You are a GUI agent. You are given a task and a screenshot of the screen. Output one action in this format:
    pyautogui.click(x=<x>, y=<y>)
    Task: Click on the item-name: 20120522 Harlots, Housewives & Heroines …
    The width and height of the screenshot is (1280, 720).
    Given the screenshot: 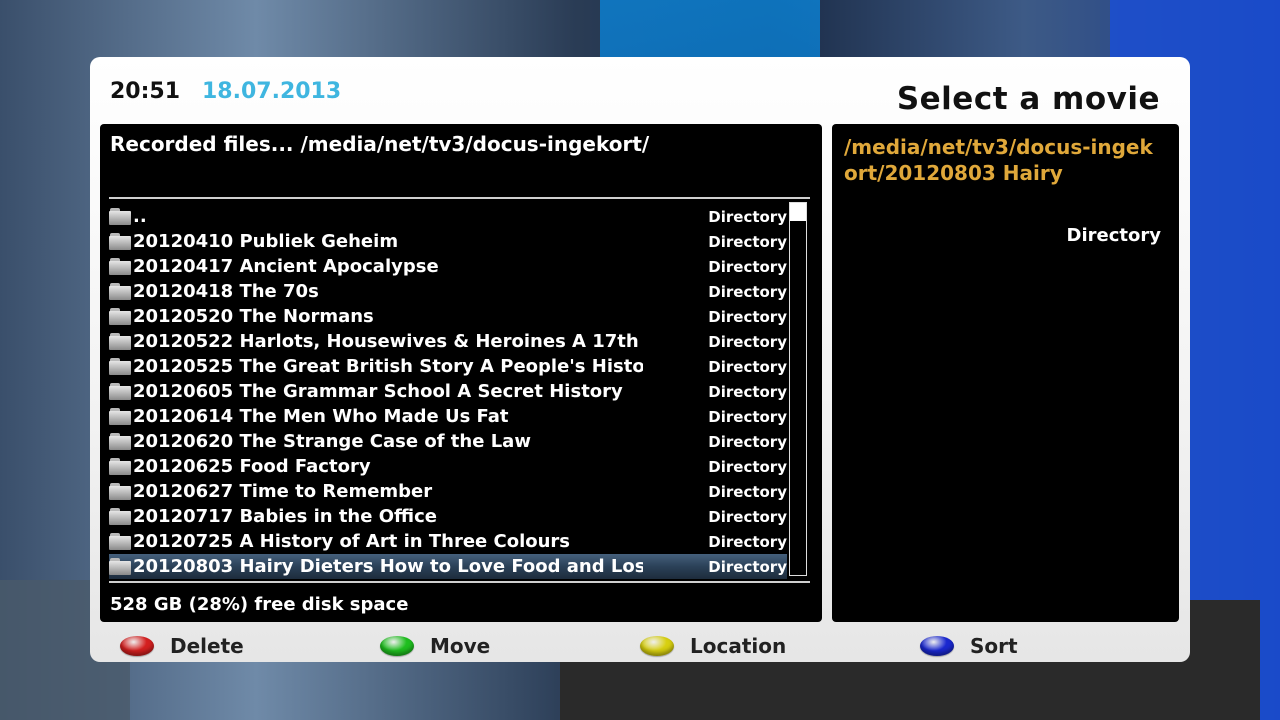 What is the action you would take?
    pyautogui.click(x=388, y=341)
    